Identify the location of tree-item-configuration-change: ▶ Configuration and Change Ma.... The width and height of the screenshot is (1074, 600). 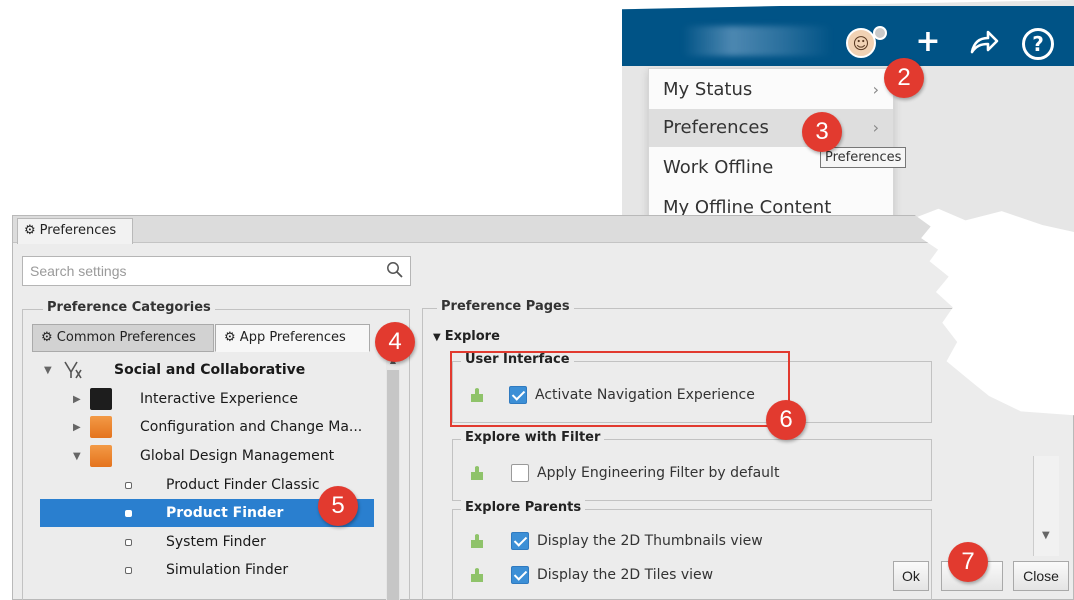
(207, 427).